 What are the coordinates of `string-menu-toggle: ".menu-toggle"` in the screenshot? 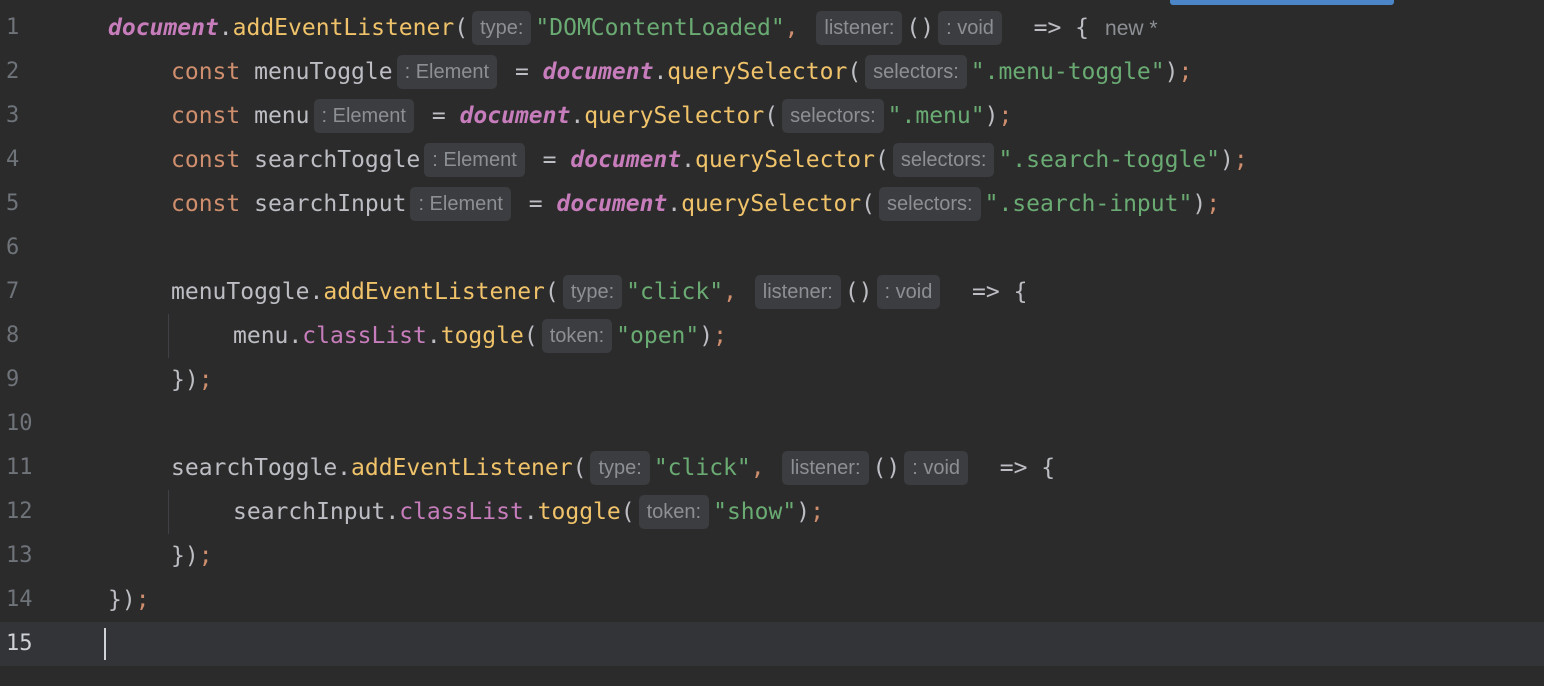 It's located at (1067, 72).